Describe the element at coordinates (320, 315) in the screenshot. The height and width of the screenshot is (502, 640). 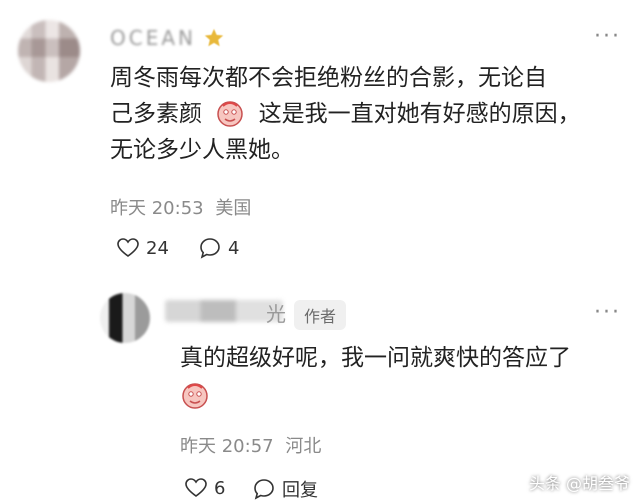
I see `author-badge: 作者` at that location.